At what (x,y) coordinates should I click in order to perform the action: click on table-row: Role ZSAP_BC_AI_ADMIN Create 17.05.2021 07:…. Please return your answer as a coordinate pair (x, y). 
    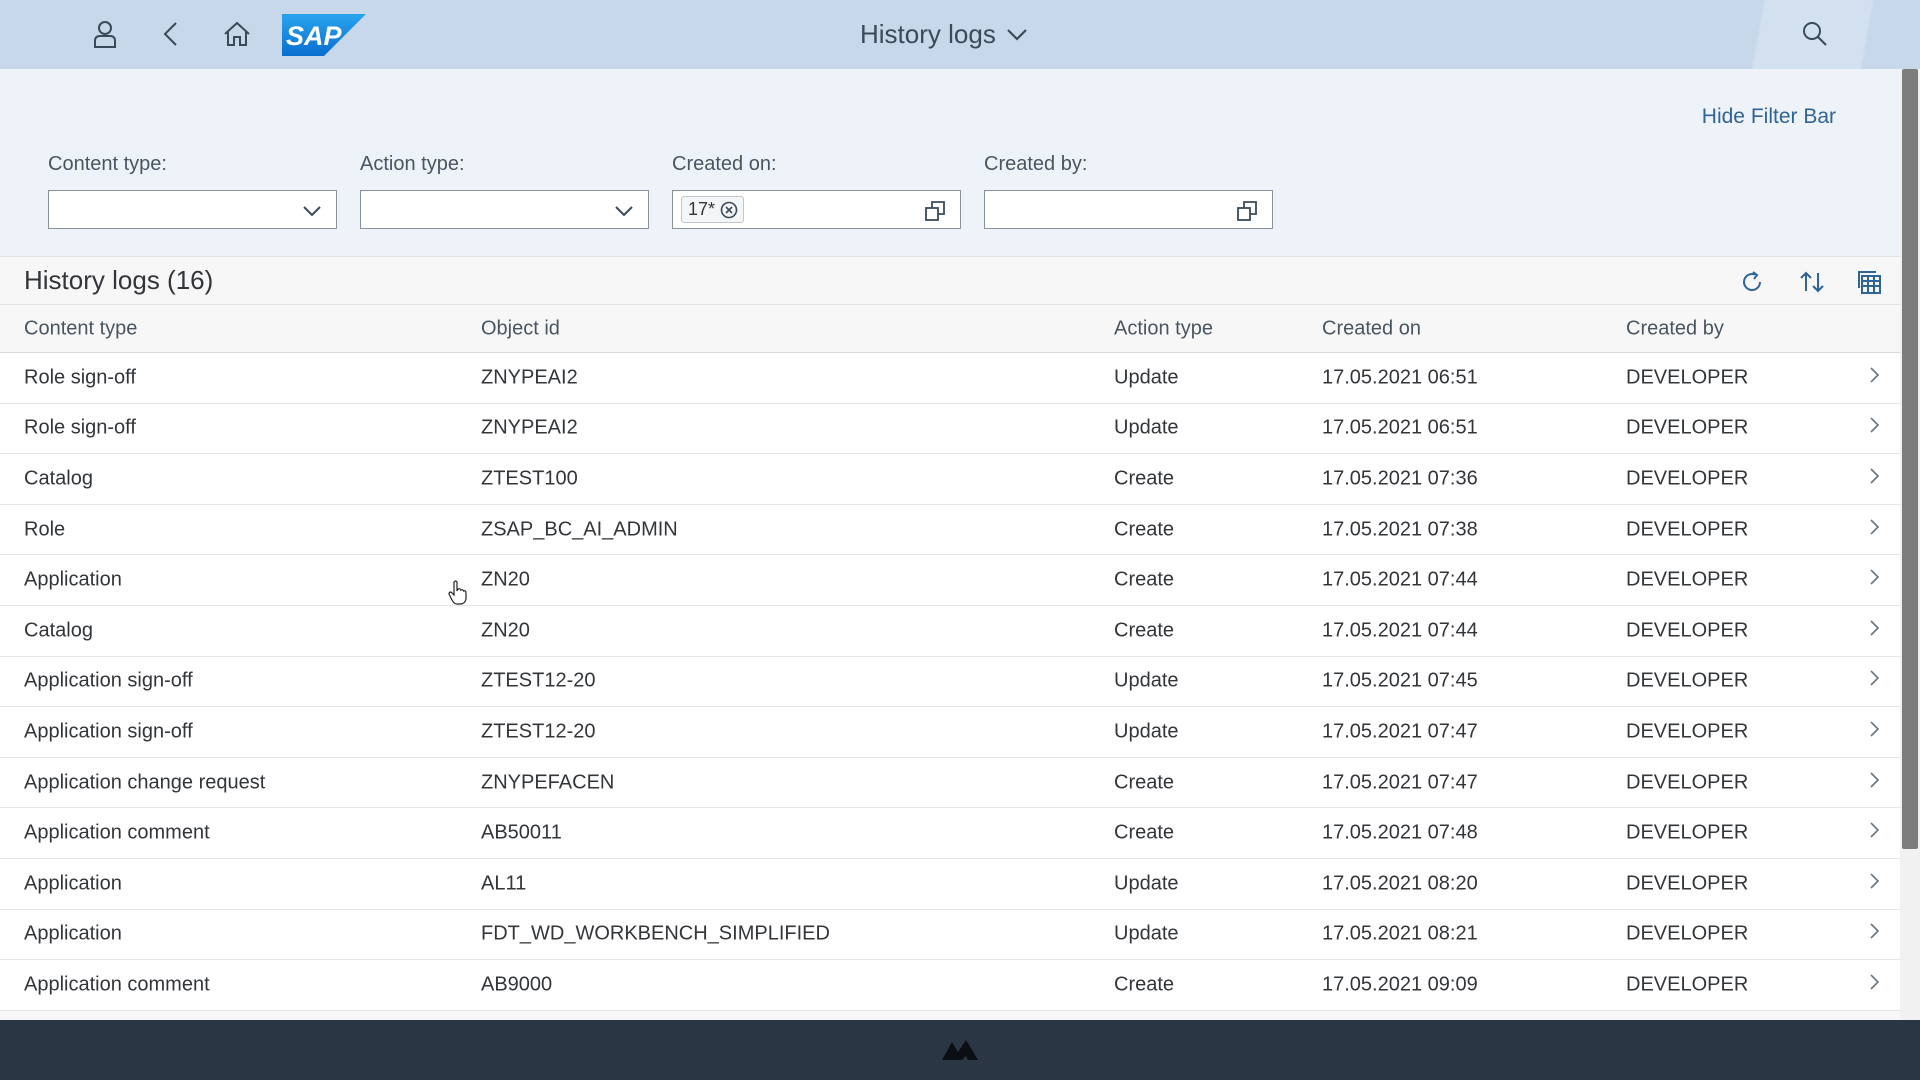
    Looking at the image, I should click on (950, 530).